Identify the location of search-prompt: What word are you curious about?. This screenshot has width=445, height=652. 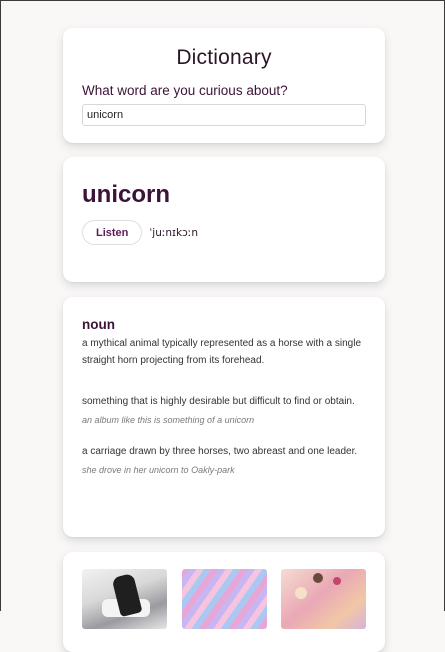
(185, 90).